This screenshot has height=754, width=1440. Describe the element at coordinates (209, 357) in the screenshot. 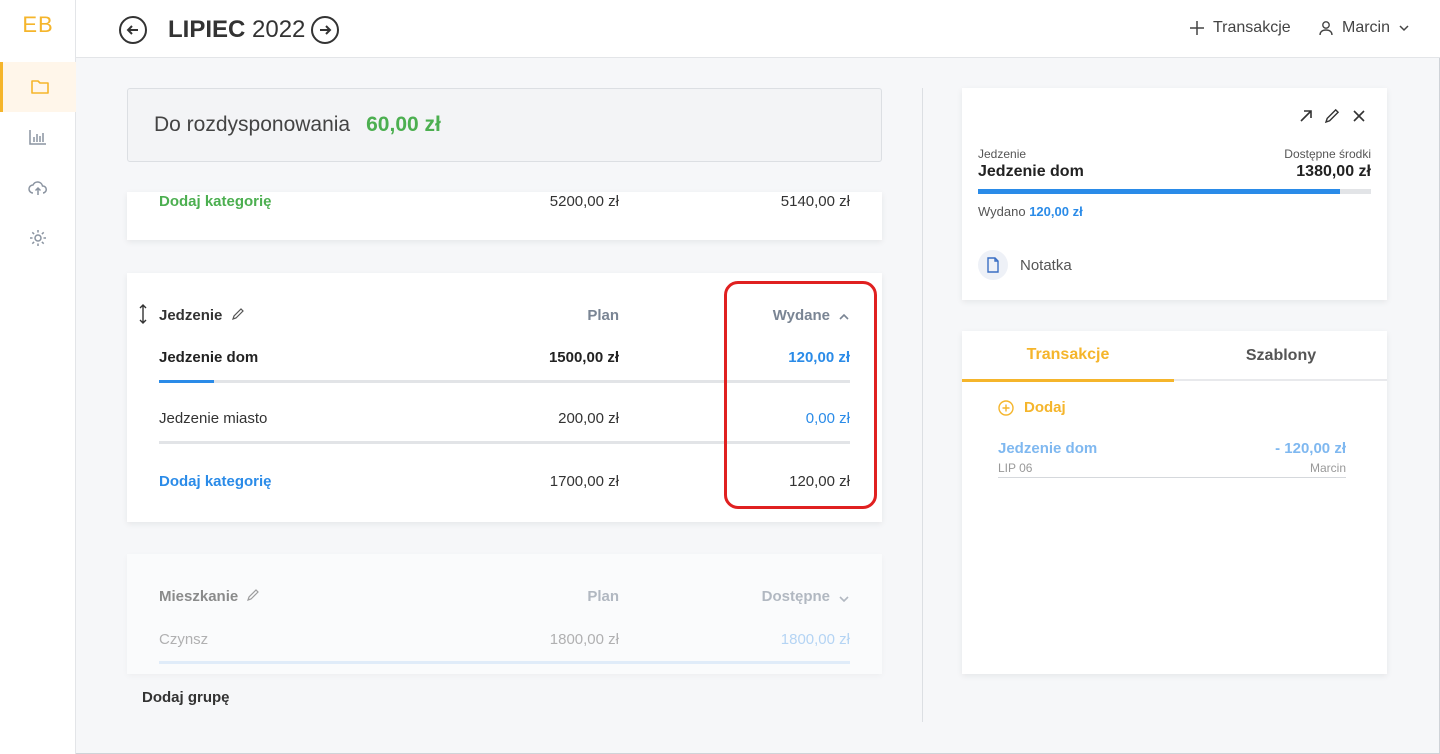

I see `category-name: Jedzenie dom` at that location.